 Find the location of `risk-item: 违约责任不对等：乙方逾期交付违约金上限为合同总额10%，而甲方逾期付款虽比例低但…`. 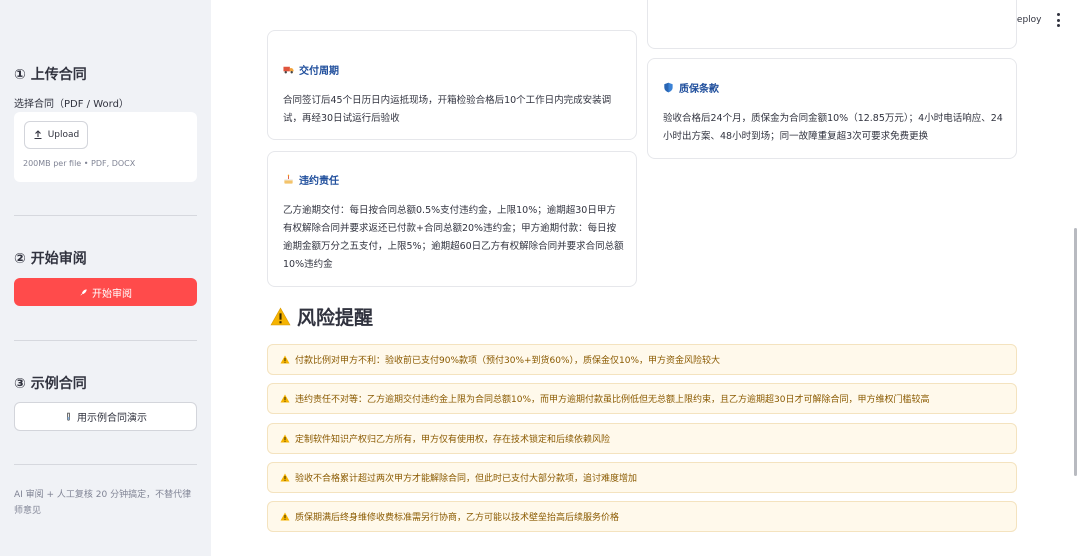

risk-item: 违约责任不对等：乙方逾期交付违约金上限为合同总额10%，而甲方逾期付款虽比例低但… is located at coordinates (642, 398).